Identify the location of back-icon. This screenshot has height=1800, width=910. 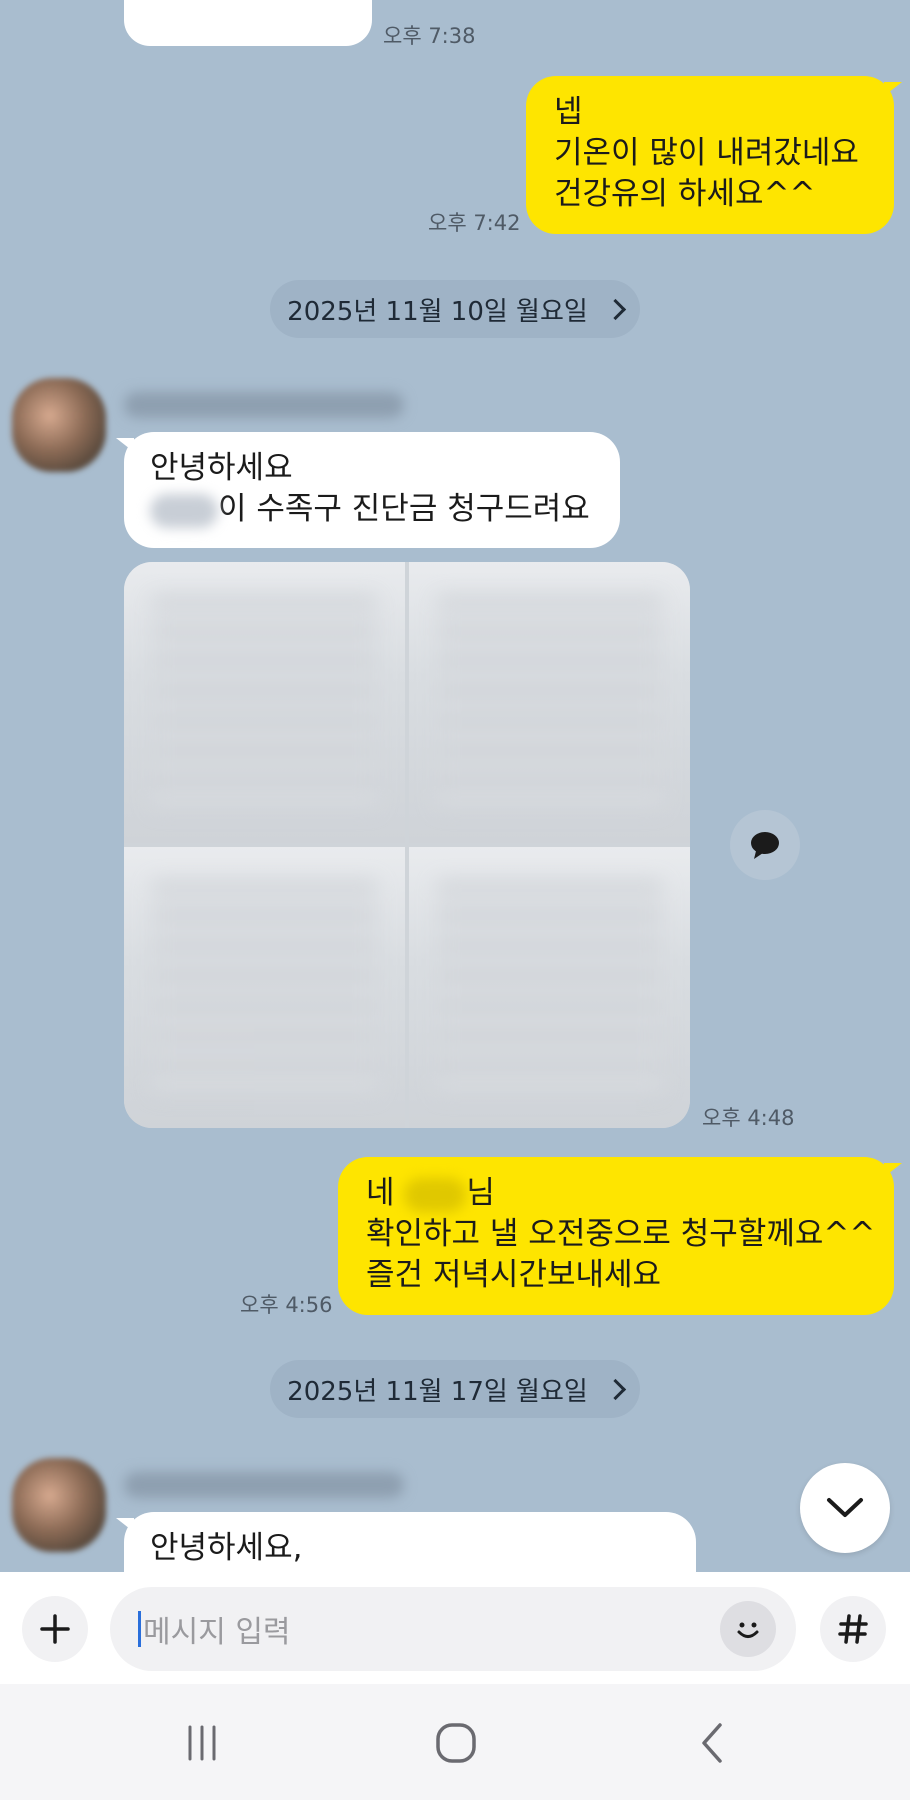
(712, 1743).